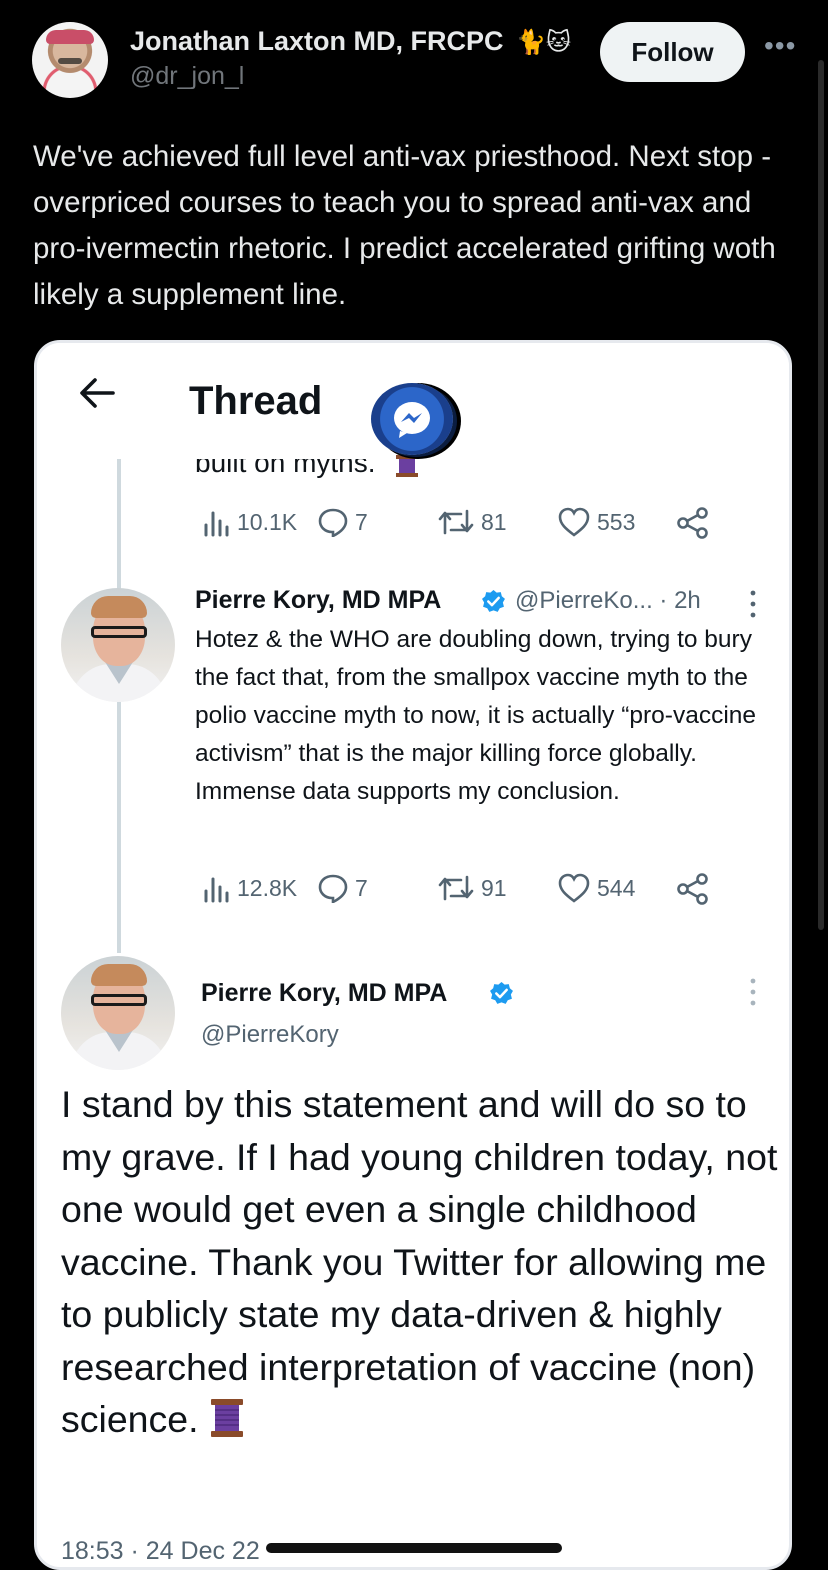 This screenshot has width=828, height=1570. I want to click on ellipsis-icon: •••, so click(780, 46).